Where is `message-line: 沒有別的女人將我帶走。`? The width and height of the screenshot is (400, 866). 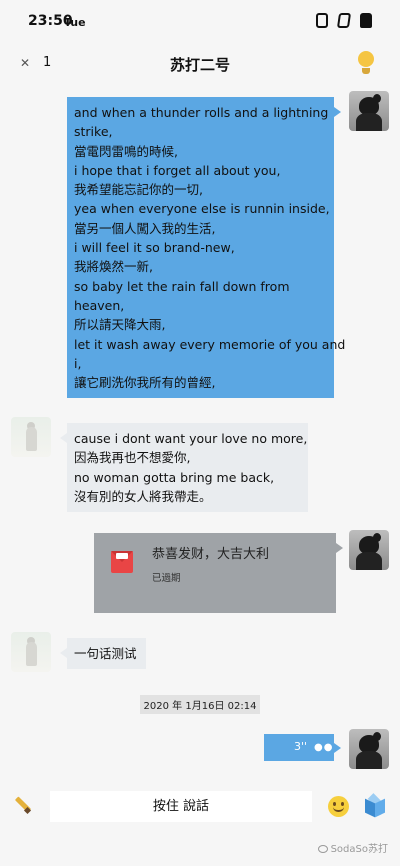
message-line: 沒有別的女人將我帶走。 is located at coordinates (143, 496).